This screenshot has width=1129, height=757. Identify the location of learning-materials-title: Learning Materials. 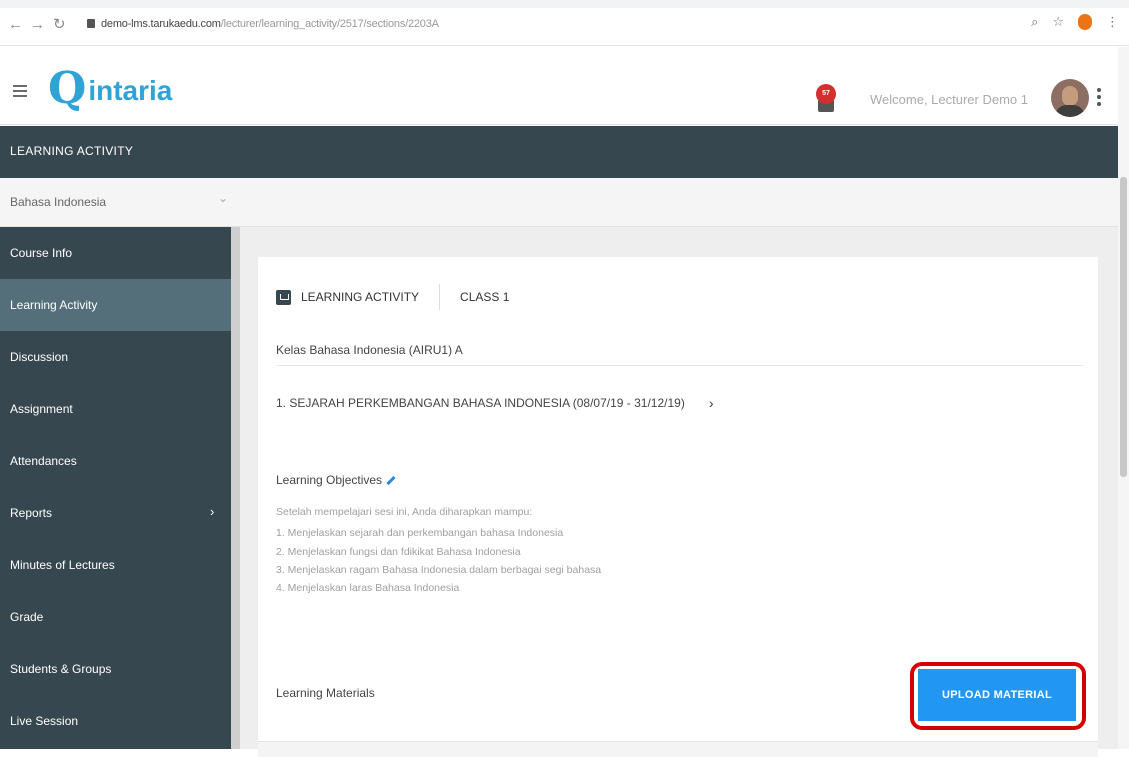
(325, 693).